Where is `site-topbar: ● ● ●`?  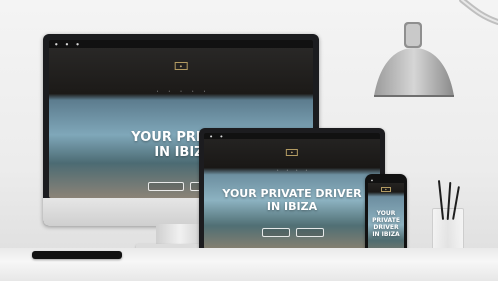
site-topbar: ● ● ● is located at coordinates (181, 44).